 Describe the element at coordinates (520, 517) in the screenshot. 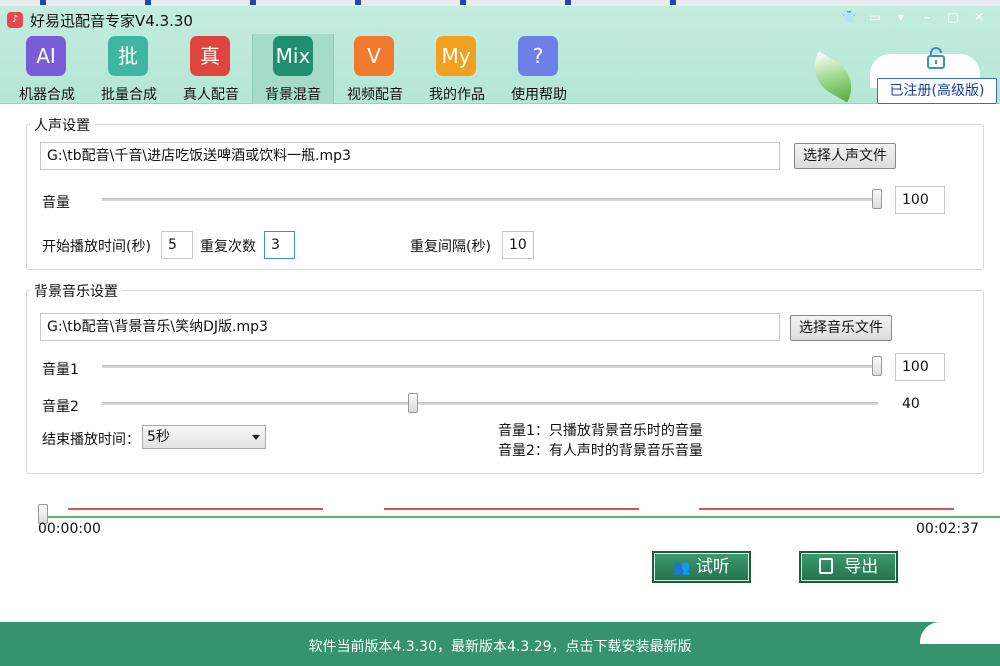

I see `timeline-track` at that location.